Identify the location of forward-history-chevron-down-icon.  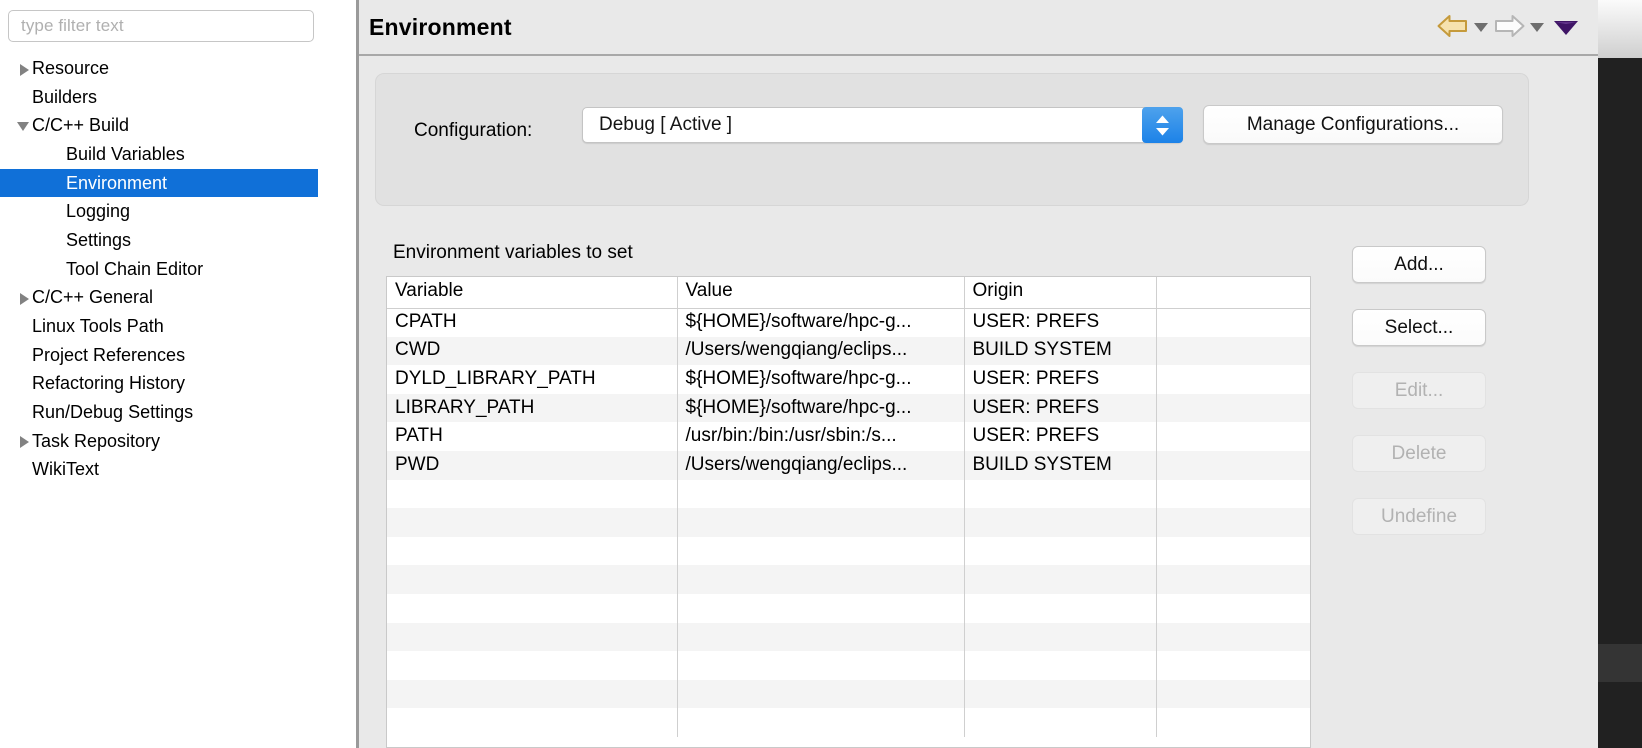
(1537, 26).